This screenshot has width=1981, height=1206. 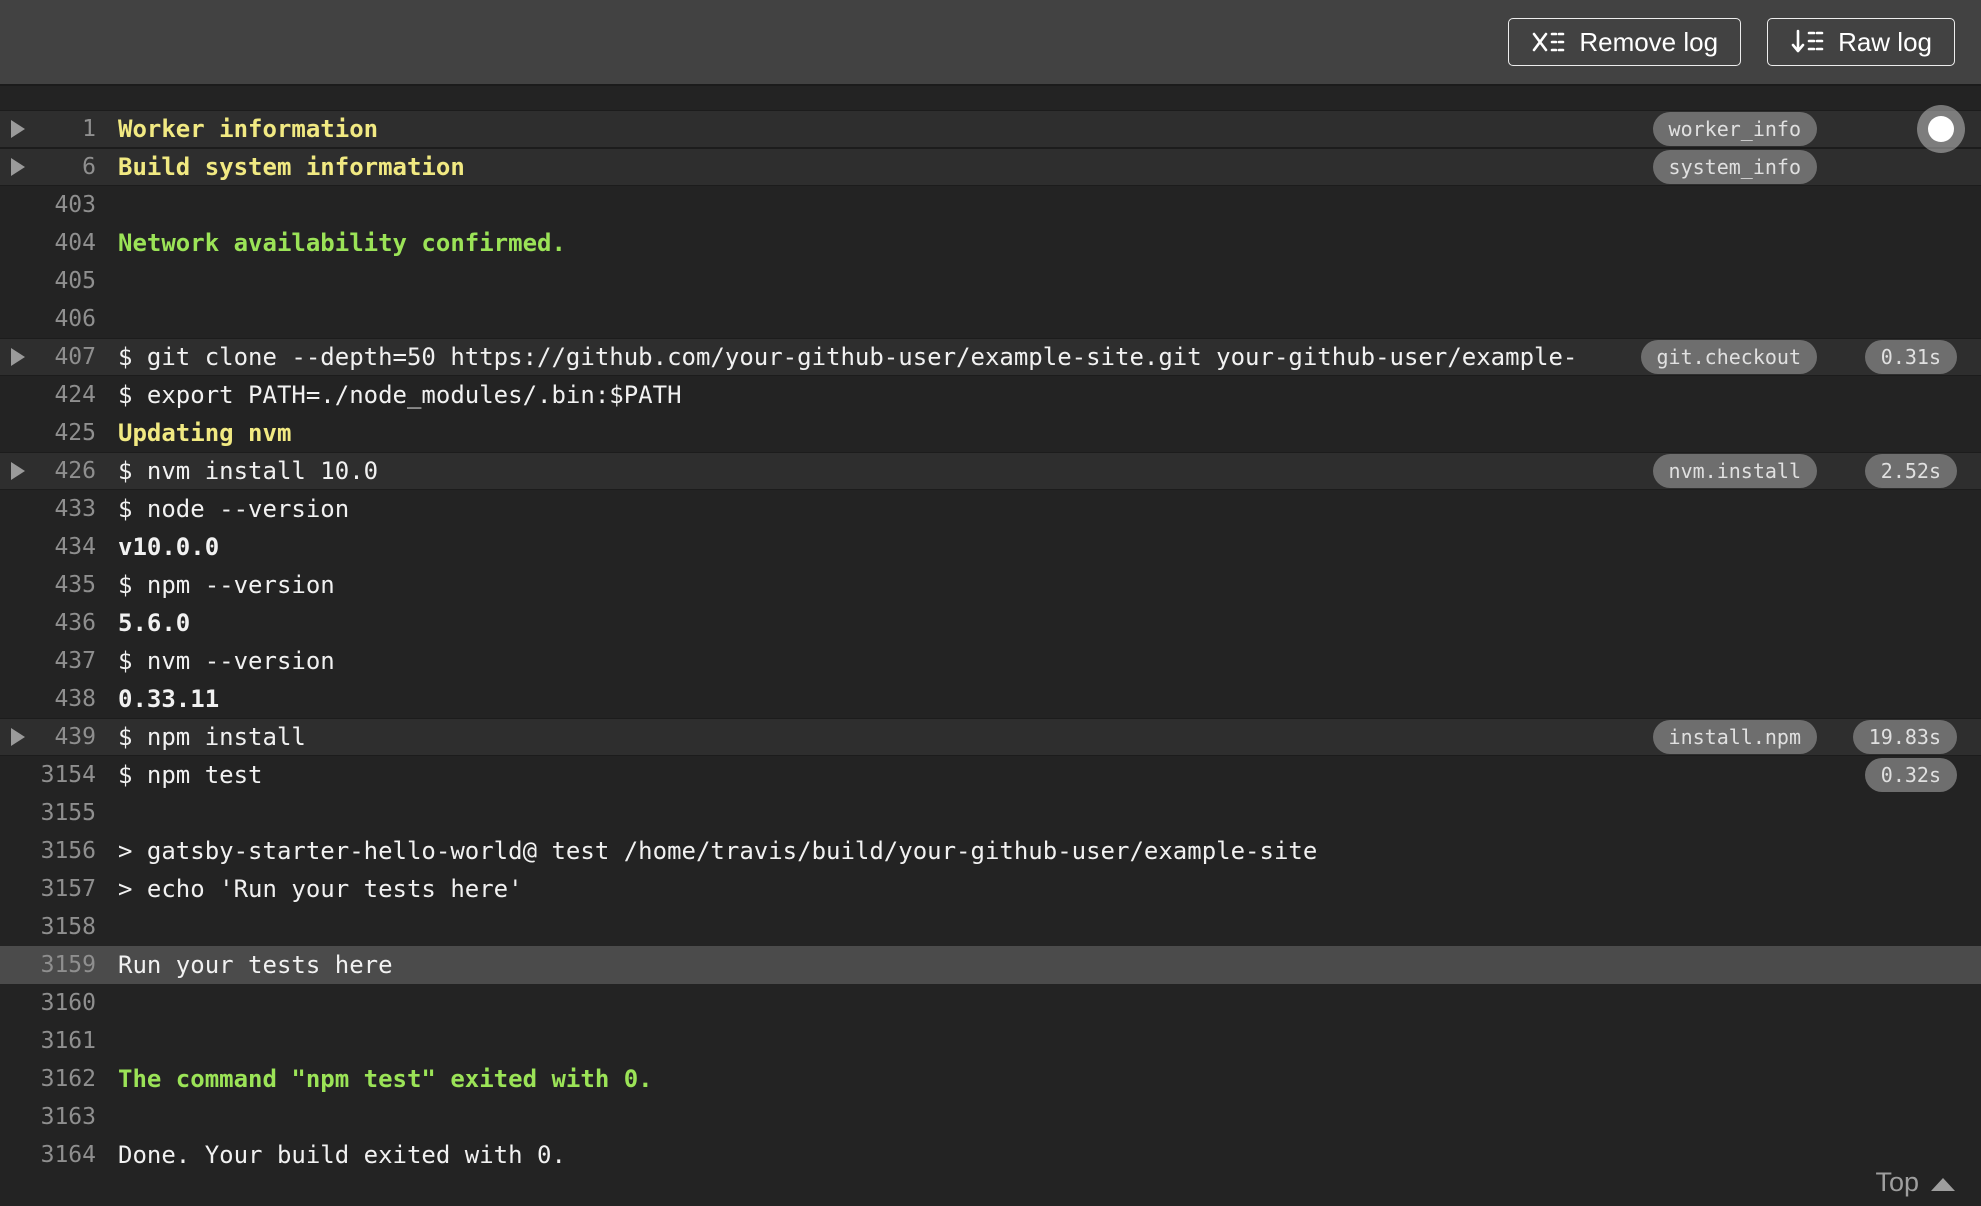 I want to click on log-row: 3164 Done. Your build exited with 0., so click(x=990, y=1155).